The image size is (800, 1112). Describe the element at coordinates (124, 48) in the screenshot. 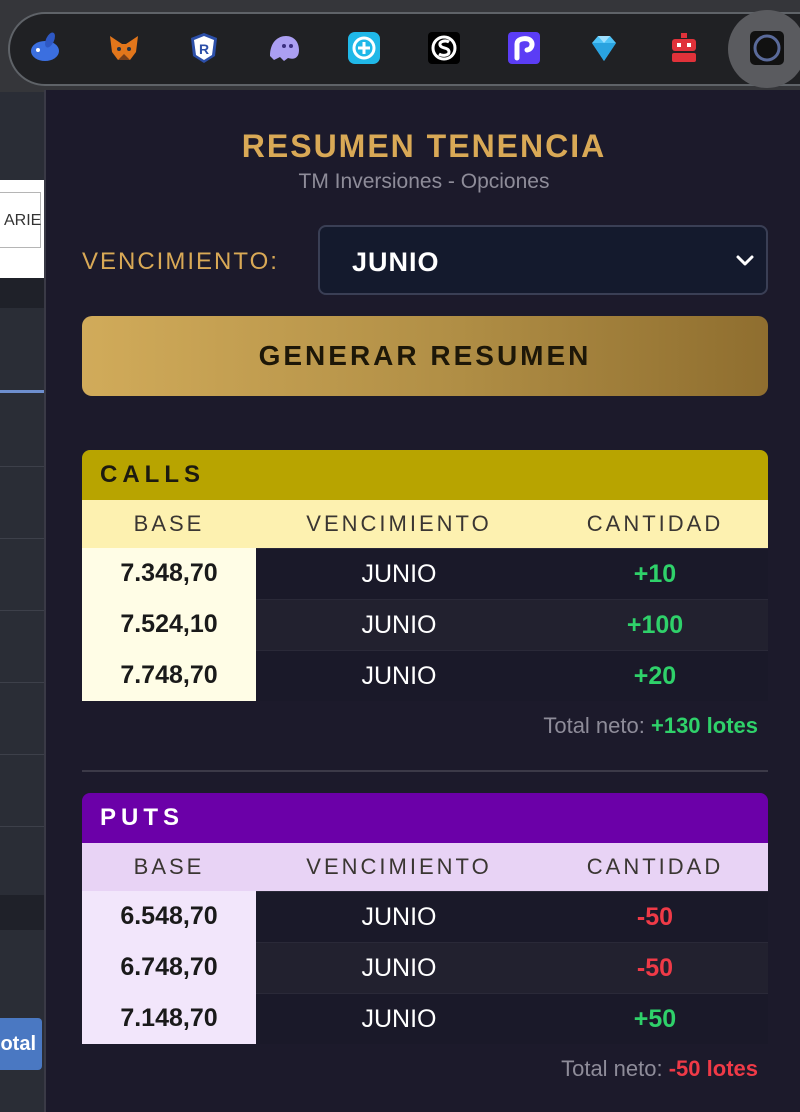

I see `metamask-fox-icon` at that location.